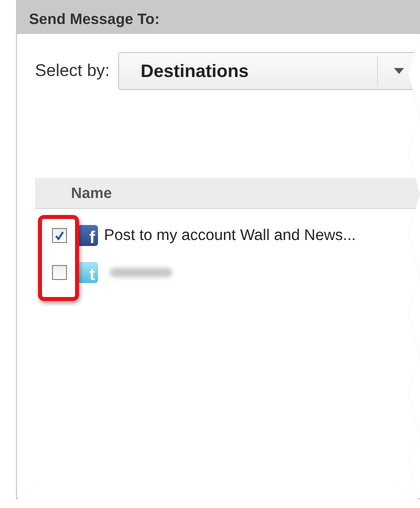 The height and width of the screenshot is (508, 420). I want to click on f-logo-icon: f, so click(87, 235).